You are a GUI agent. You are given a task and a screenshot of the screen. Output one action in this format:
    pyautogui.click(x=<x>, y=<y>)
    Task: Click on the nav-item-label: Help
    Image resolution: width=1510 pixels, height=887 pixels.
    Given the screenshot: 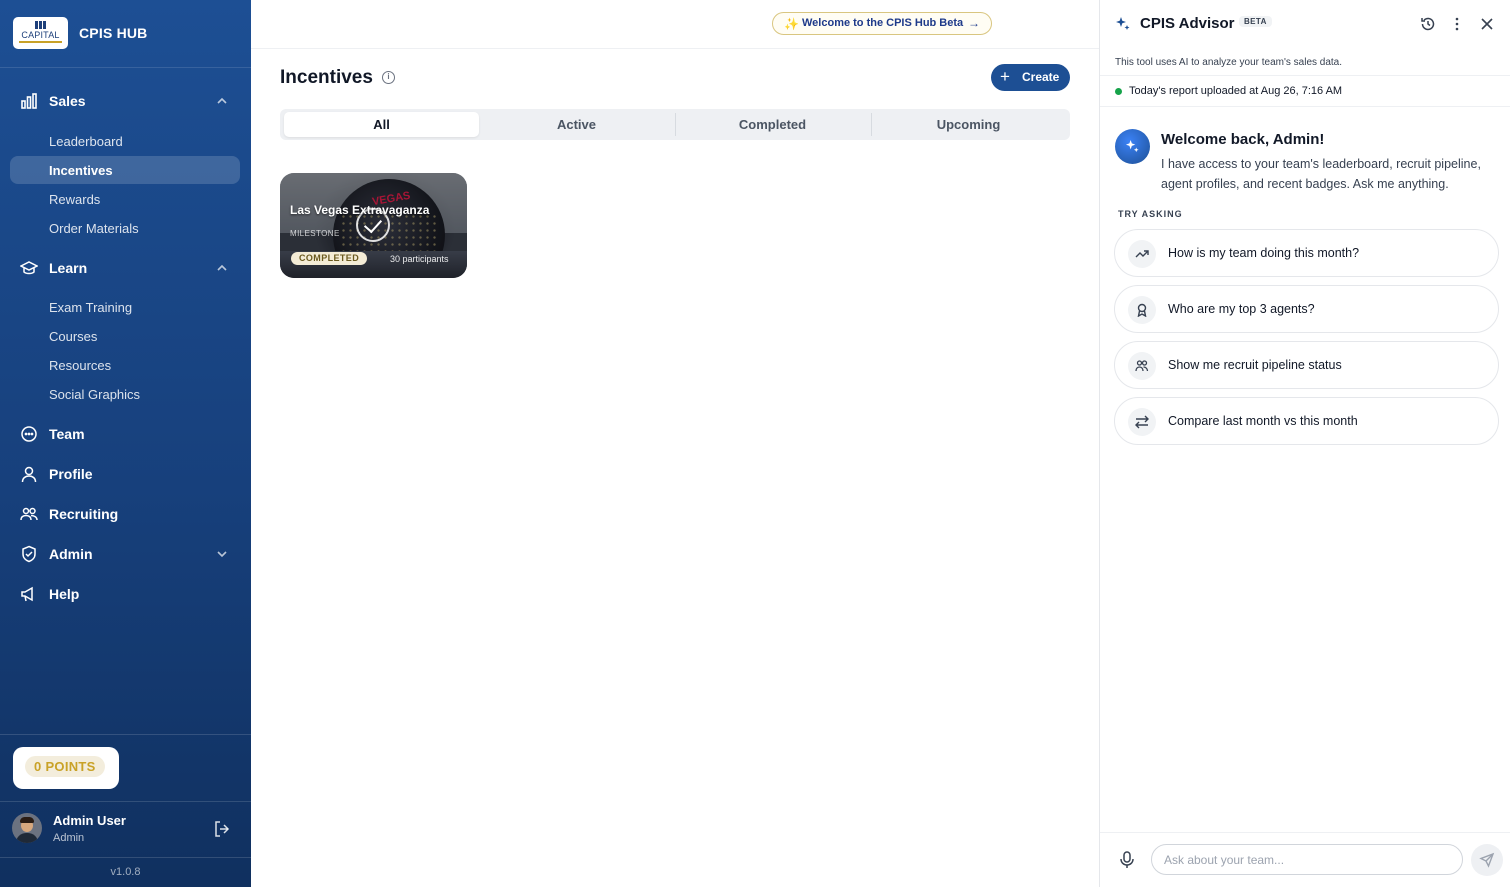 What is the action you would take?
    pyautogui.click(x=64, y=594)
    